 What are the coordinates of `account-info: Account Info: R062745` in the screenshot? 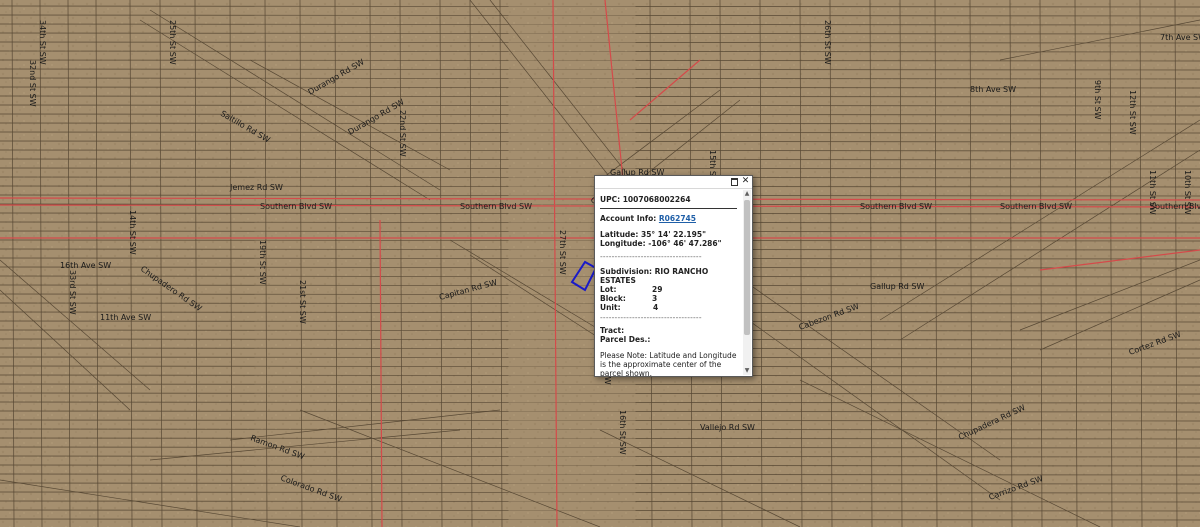 It's located at (668, 218).